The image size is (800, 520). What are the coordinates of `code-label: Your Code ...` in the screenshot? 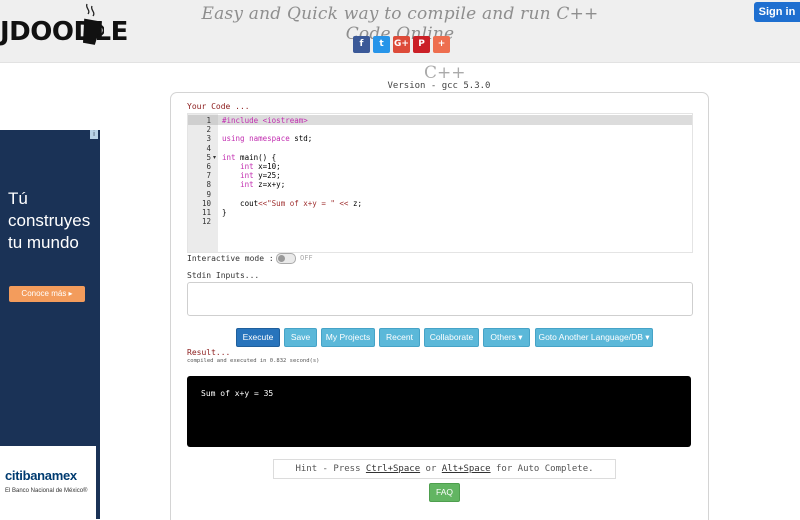 It's located at (218, 106).